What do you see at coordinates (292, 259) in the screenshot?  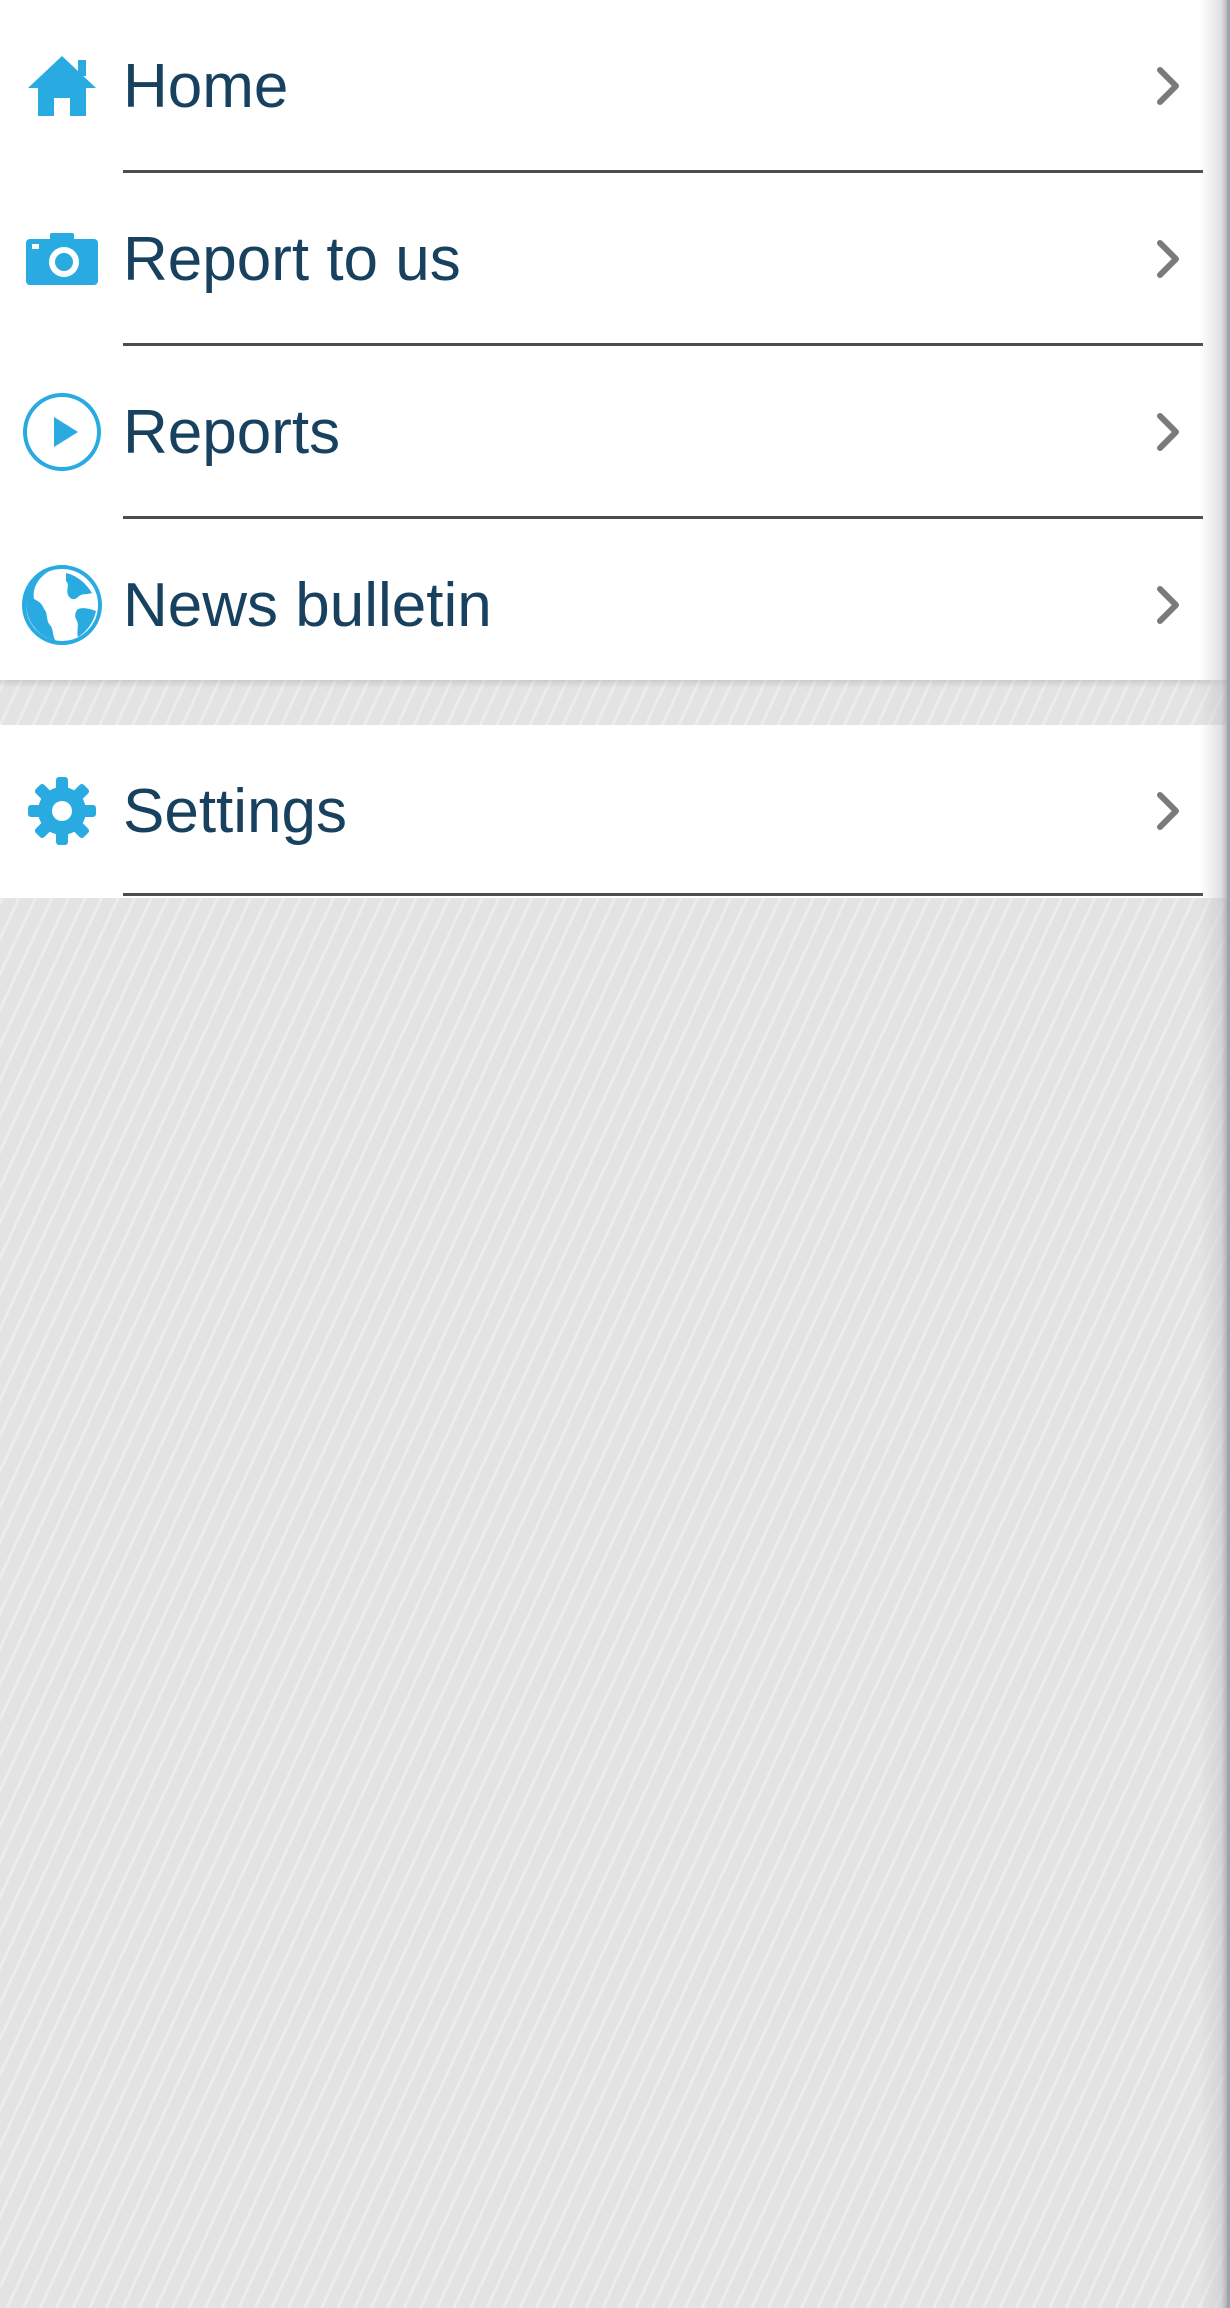 I see `menu-item-label: Report to us` at bounding box center [292, 259].